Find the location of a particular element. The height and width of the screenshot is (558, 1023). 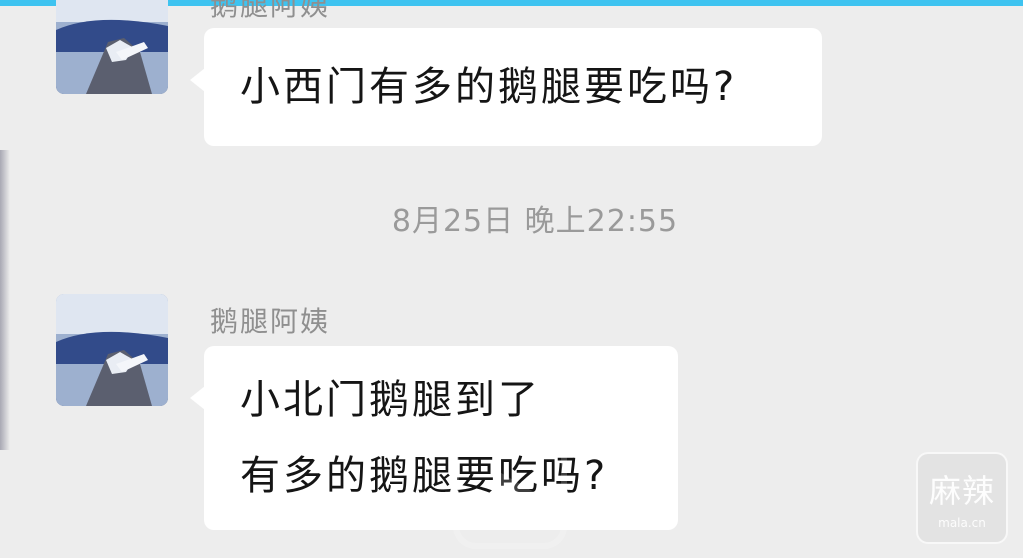

message-text: 有多的鹅腿要吃吗? is located at coordinates (424, 476).